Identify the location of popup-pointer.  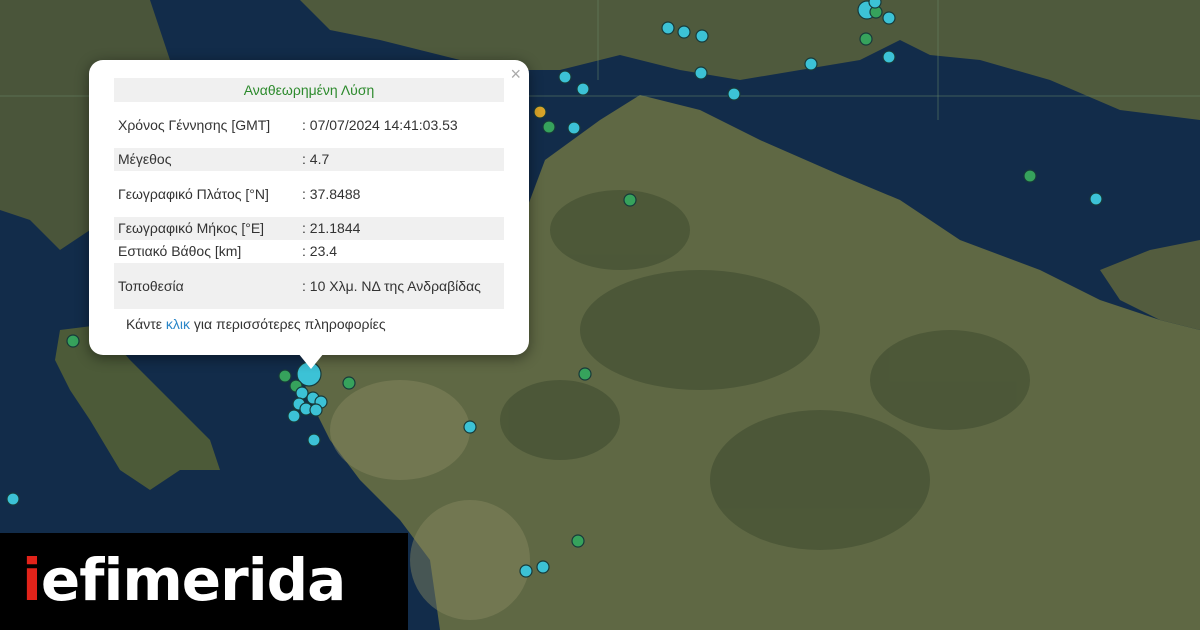
(311, 361).